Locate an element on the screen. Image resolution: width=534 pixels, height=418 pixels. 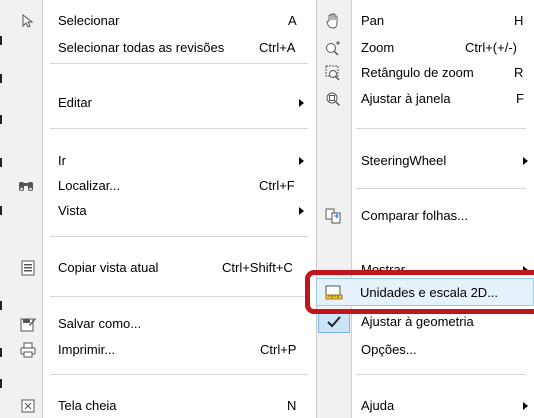
menu-item-pan: Pan H is located at coordinates (425, 21).